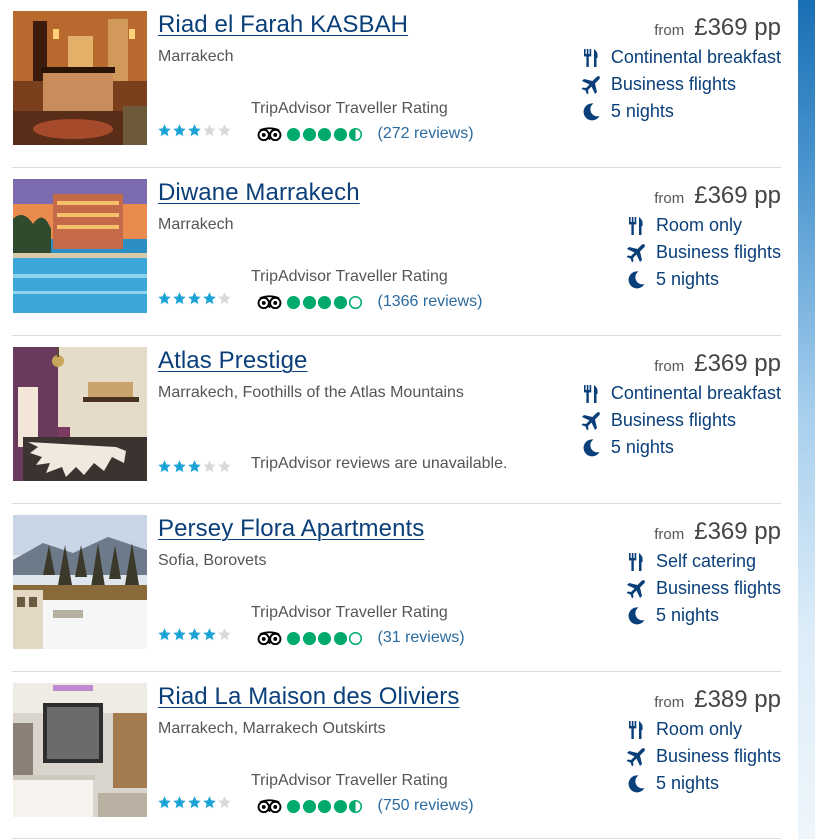 This screenshot has height=839, width=815. Describe the element at coordinates (232, 361) in the screenshot. I see `hotel-name-link: Atlas Prestige` at that location.